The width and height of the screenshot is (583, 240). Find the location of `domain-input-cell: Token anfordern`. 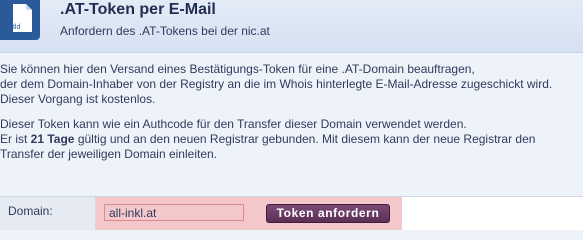

domain-input-cell: Token anfordern is located at coordinates (249, 213).